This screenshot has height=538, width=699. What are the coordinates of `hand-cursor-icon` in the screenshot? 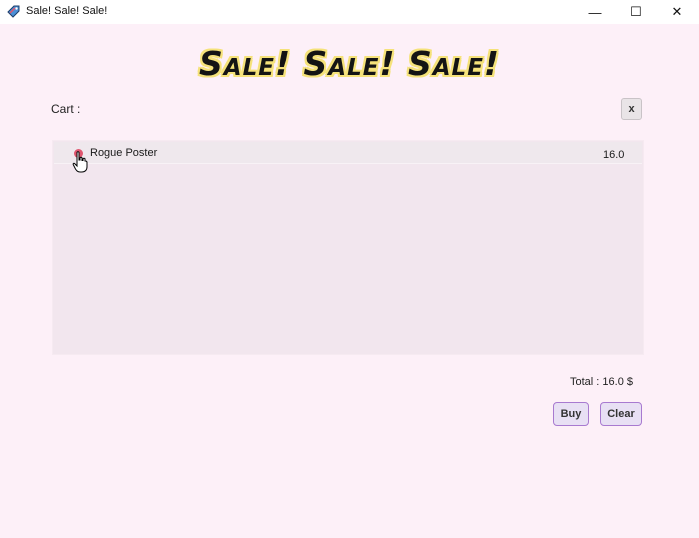 It's located at (80, 162).